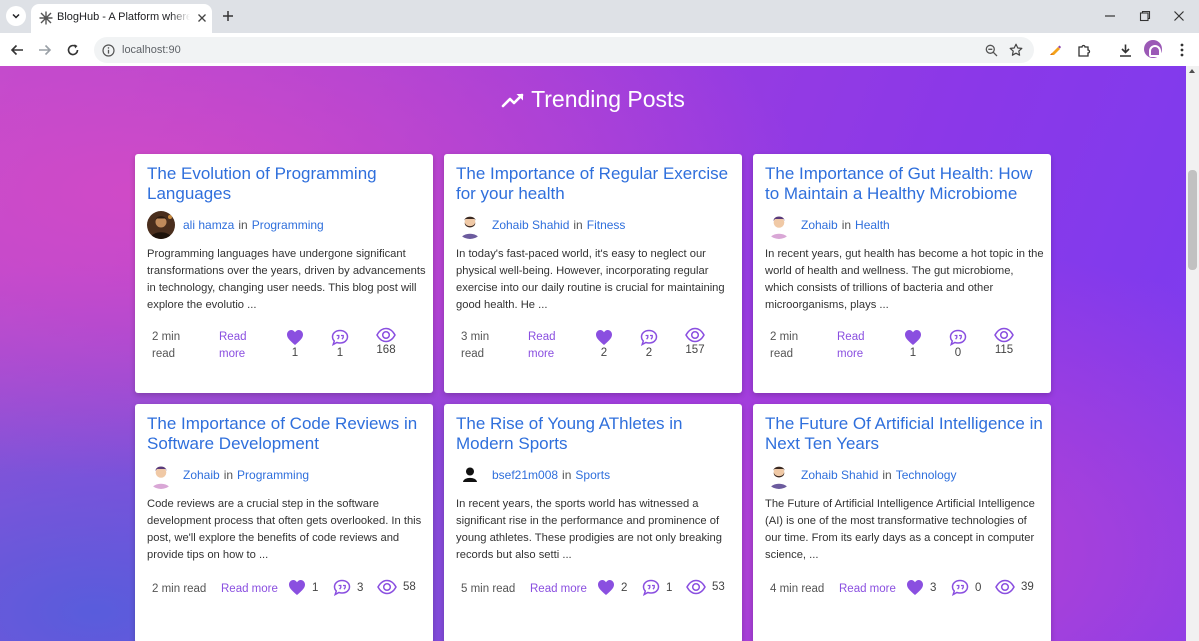 The image size is (1199, 641). I want to click on views-stat: 157, so click(695, 341).